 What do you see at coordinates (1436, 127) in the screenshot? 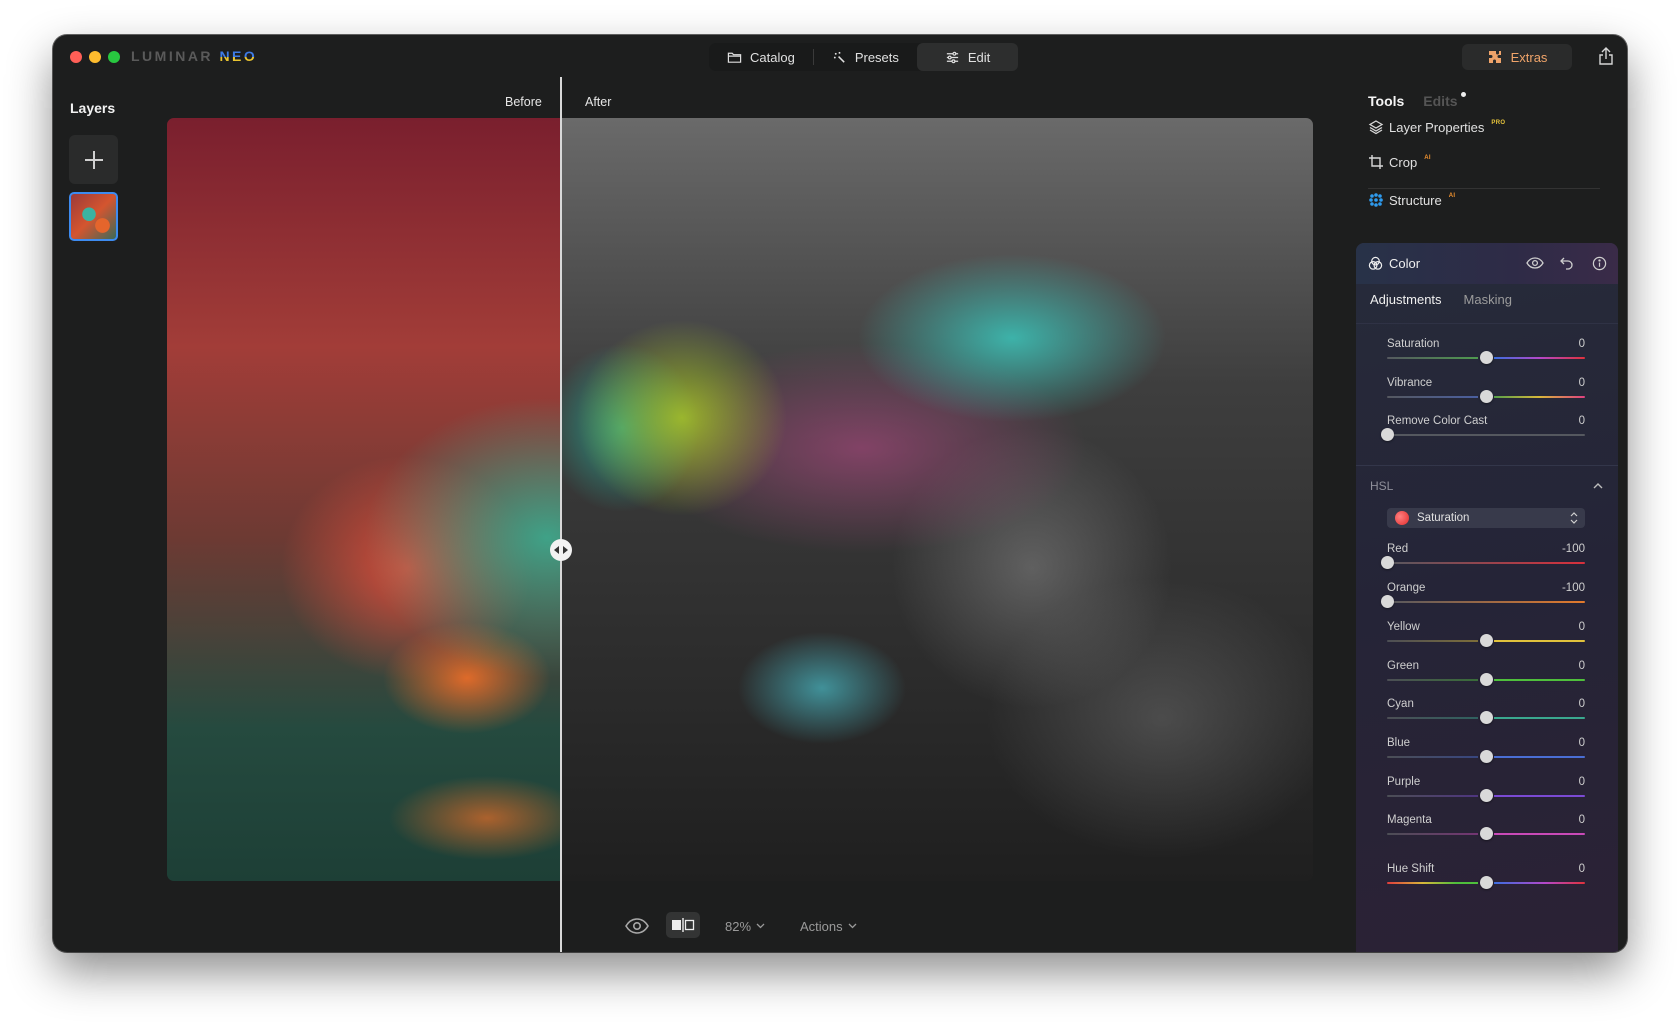
I see `tool-layer-properties: Layer Properties PRO` at bounding box center [1436, 127].